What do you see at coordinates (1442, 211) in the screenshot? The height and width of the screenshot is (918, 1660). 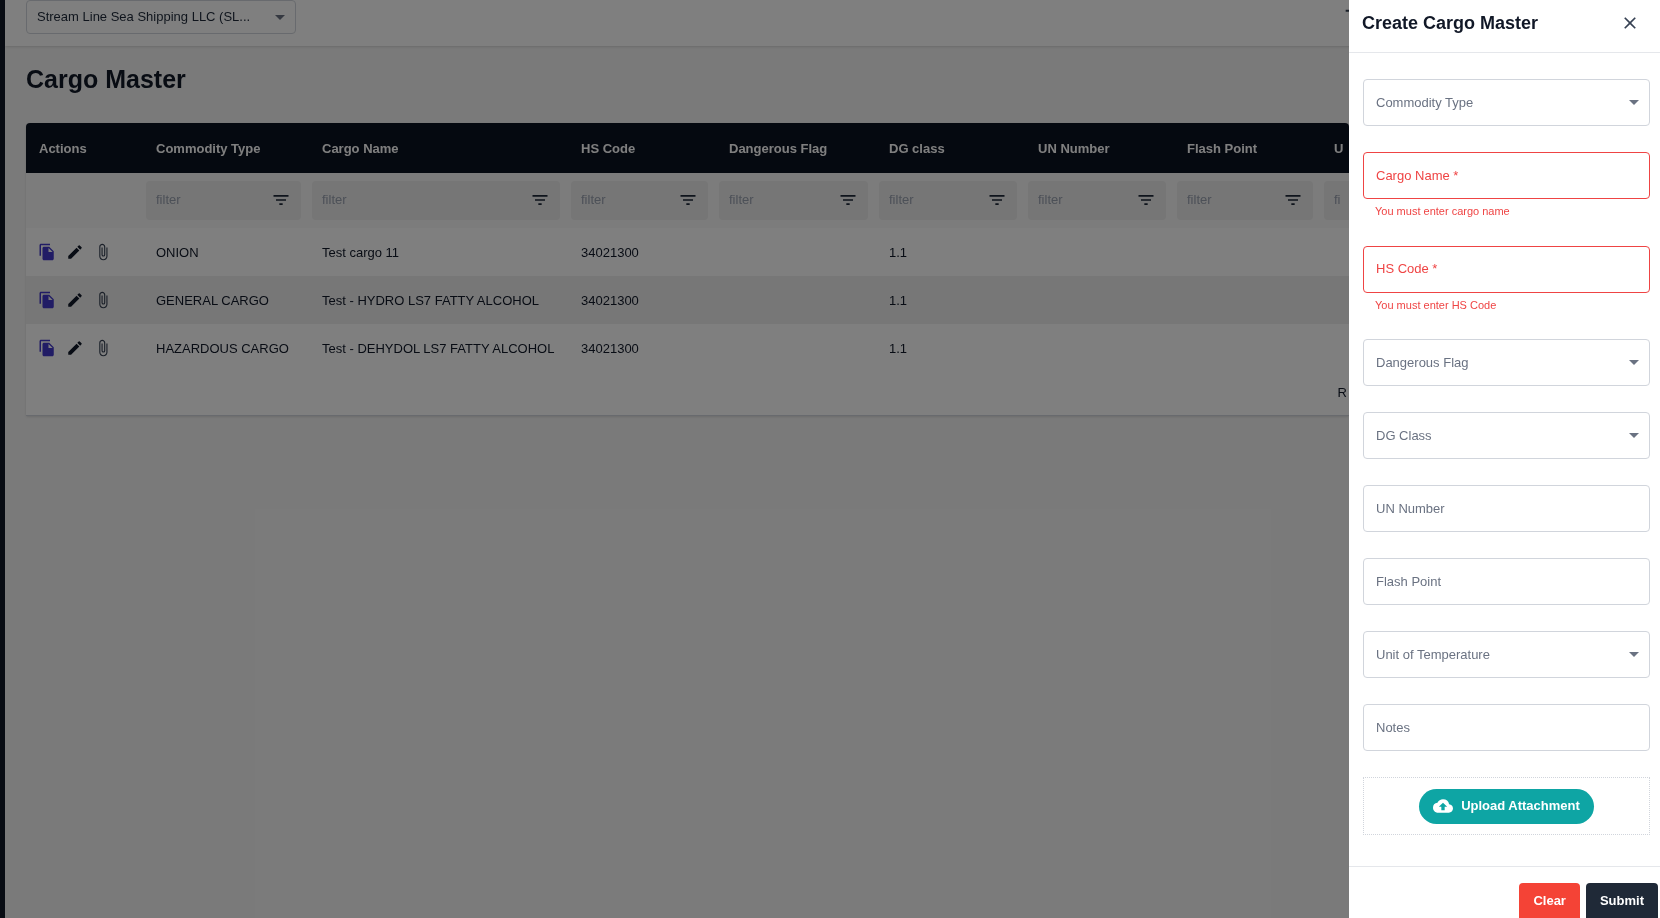 I see `error-message: You must enter cargo name` at bounding box center [1442, 211].